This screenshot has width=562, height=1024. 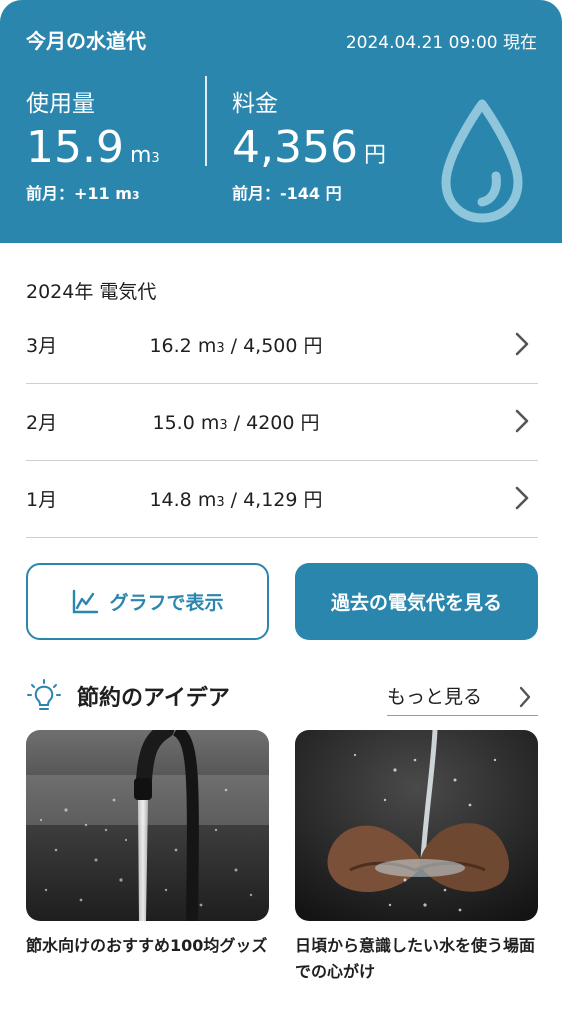 What do you see at coordinates (93, 147) in the screenshot?
I see `usage-value: 15.9 m3` at bounding box center [93, 147].